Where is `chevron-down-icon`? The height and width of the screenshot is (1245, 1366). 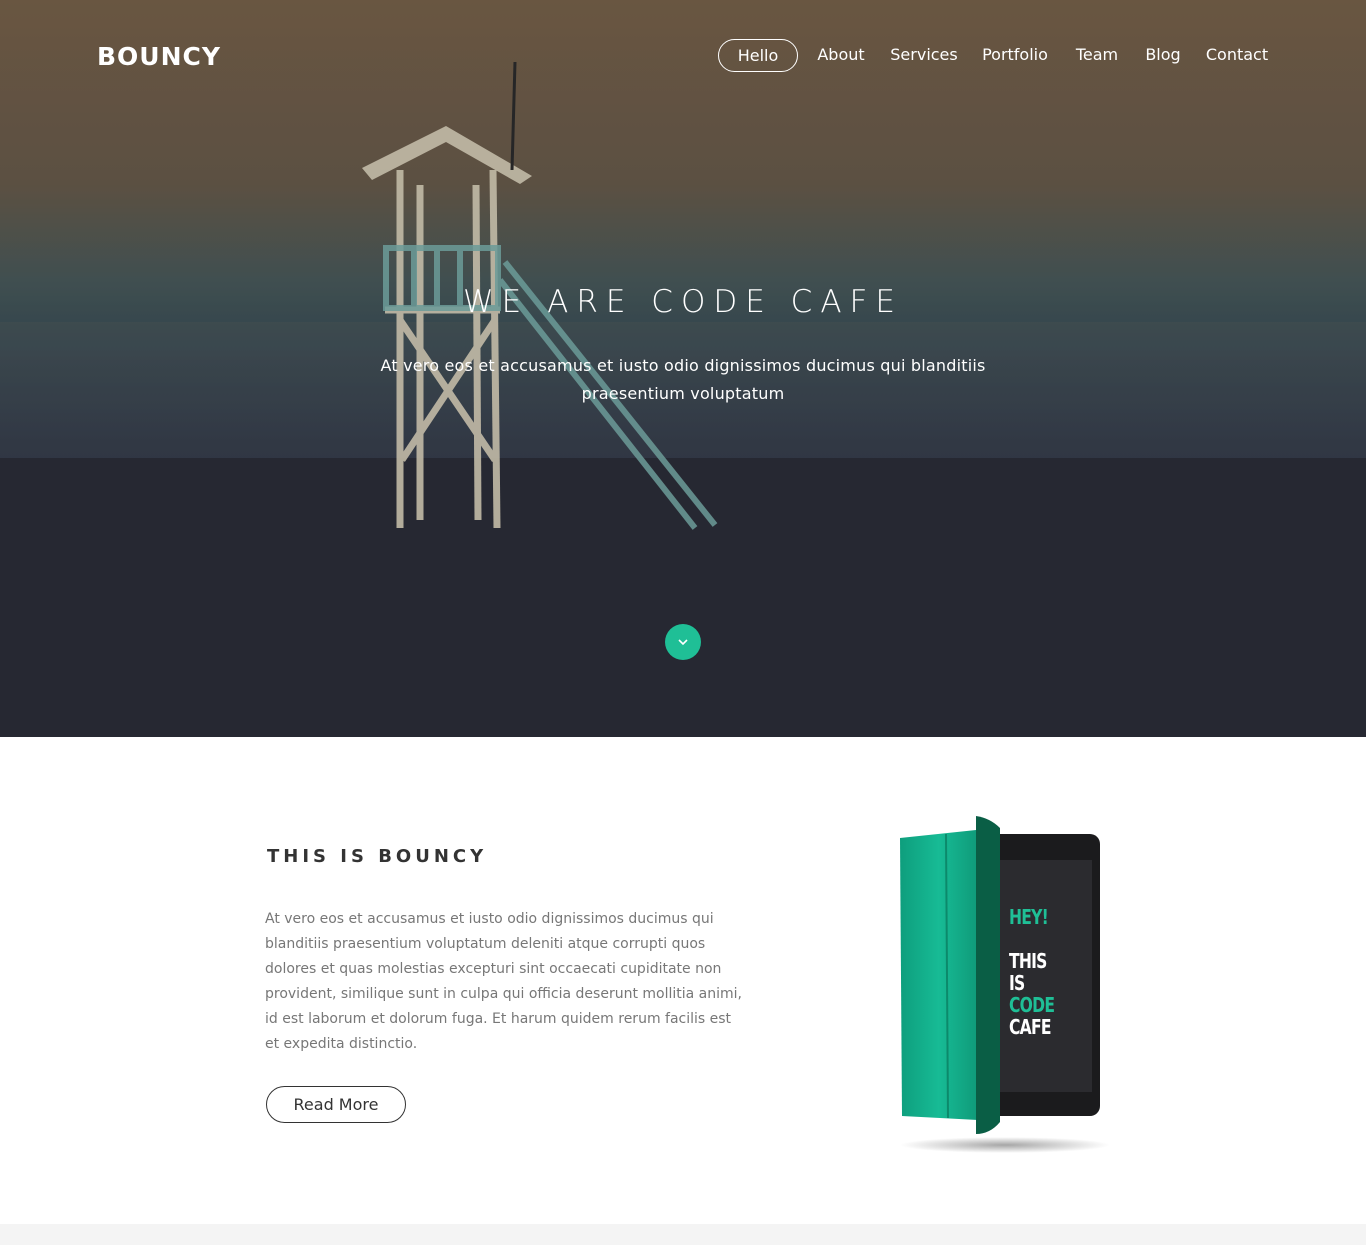 chevron-down-icon is located at coordinates (683, 642).